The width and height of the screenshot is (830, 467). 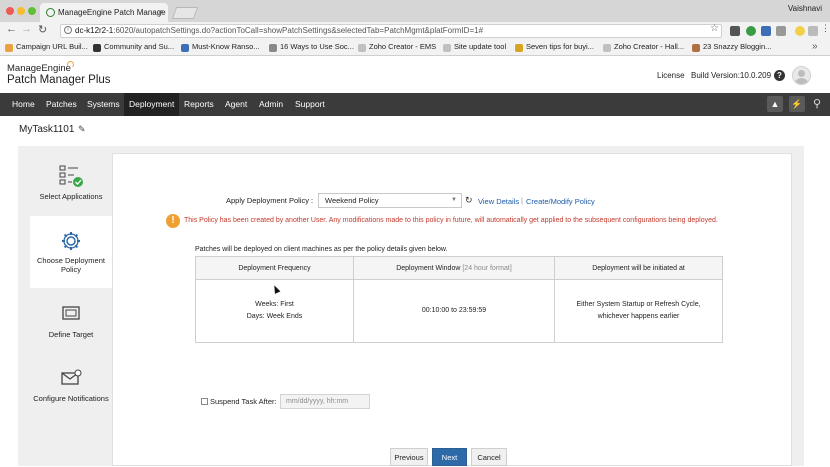 I want to click on frequency-weeks: Weeks: First, so click(x=274, y=304).